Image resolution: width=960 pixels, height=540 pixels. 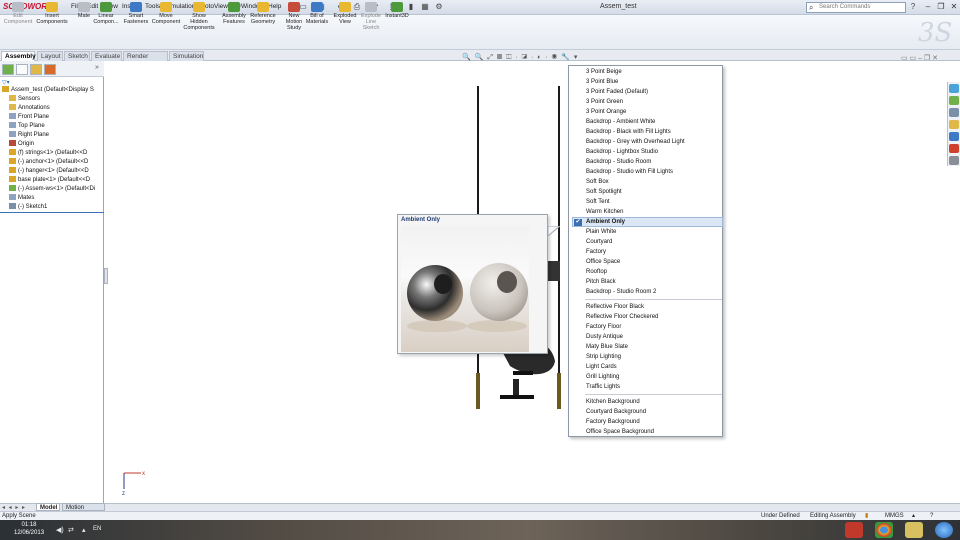 What do you see at coordinates (854, 530) in the screenshot?
I see `solidworks-taskbar-icon` at bounding box center [854, 530].